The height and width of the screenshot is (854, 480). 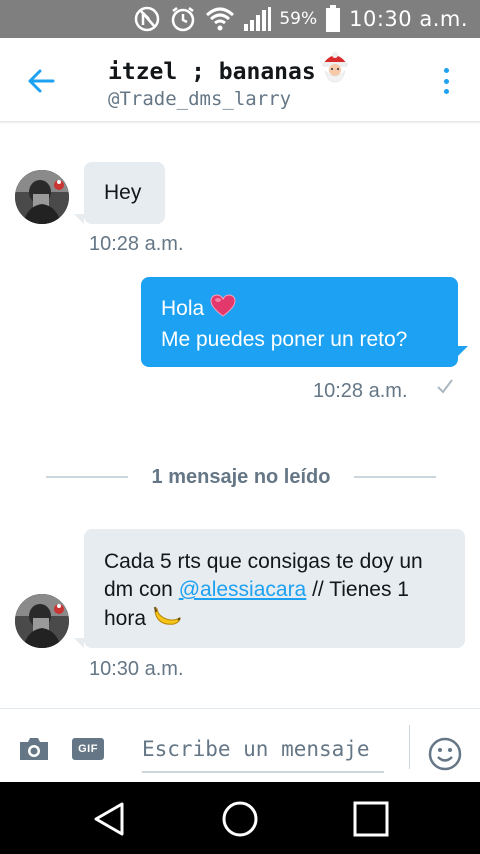 I want to click on gif-button: GIF, so click(x=88, y=749).